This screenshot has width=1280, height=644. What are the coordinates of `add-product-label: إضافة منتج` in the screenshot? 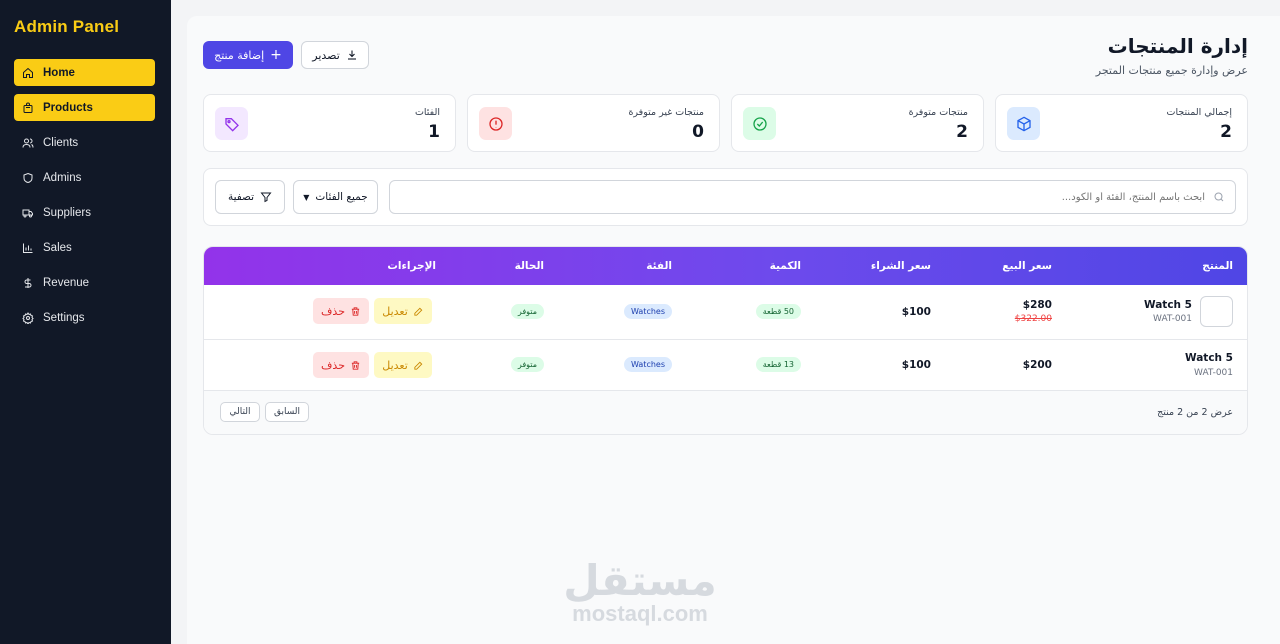 It's located at (239, 55).